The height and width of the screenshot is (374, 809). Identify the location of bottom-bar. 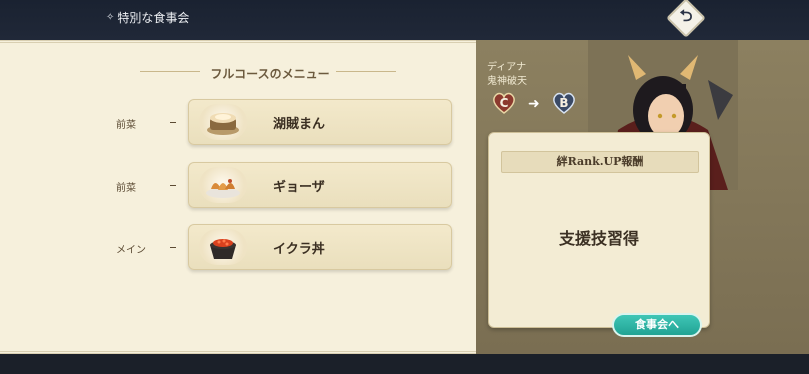
(404, 364).